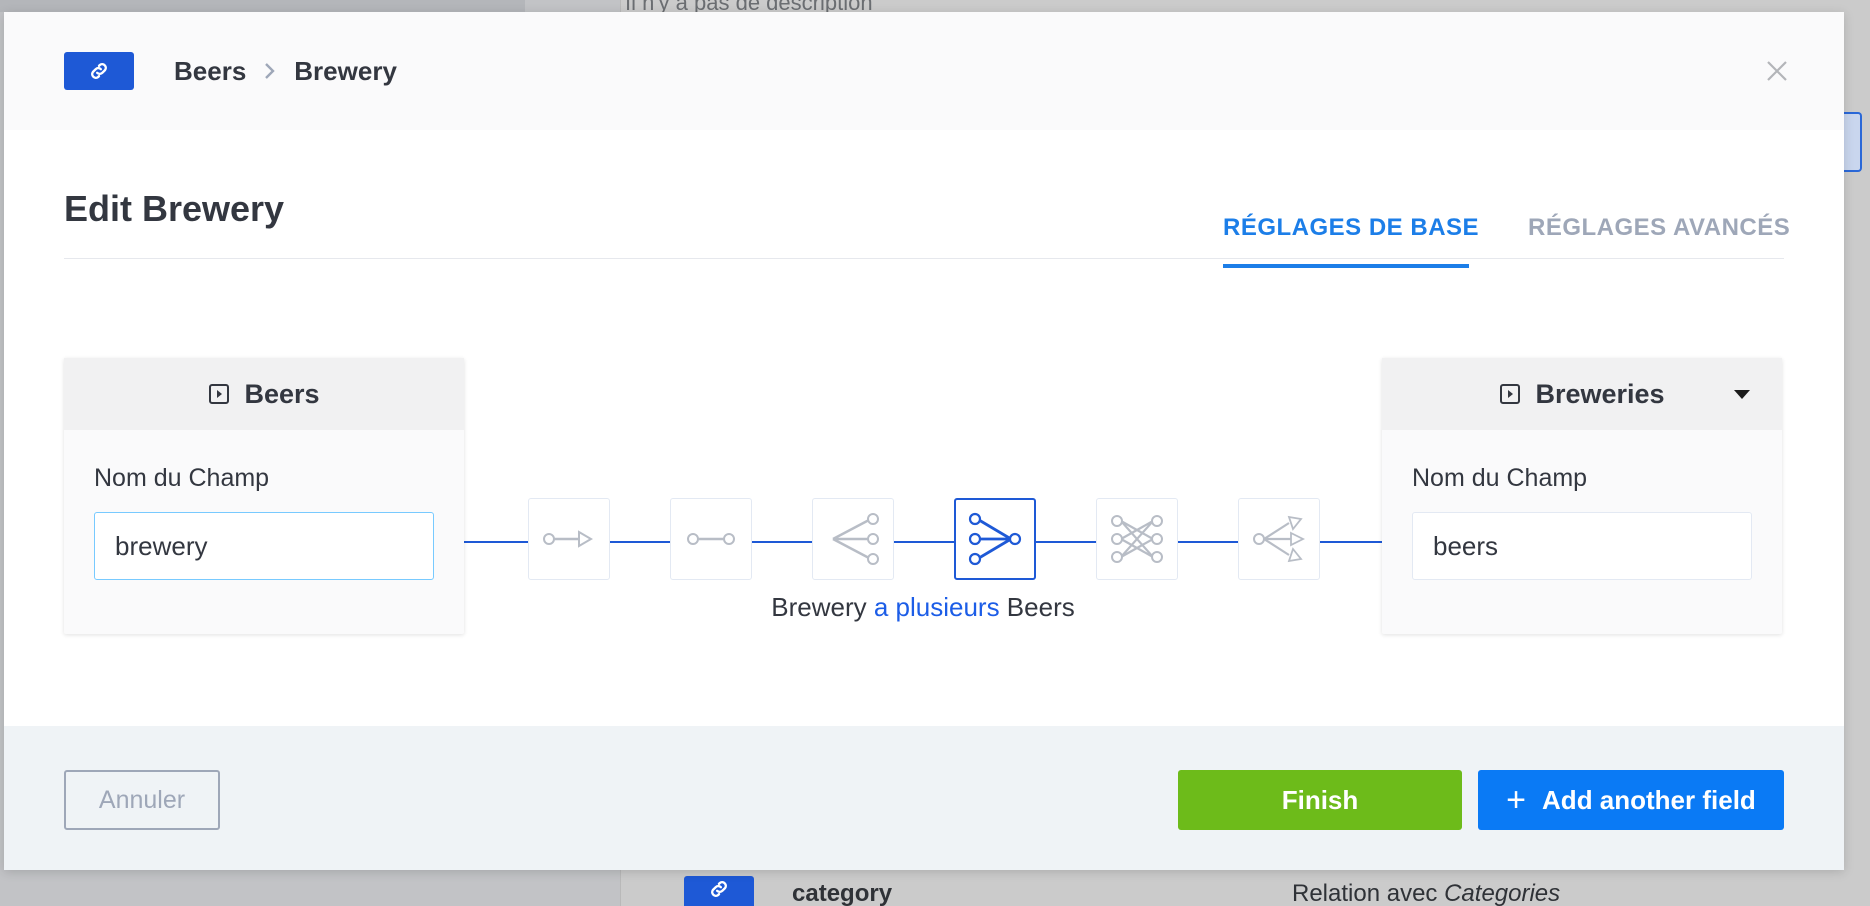  I want to click on settings-tabs: RÉGLAGES DE BASE RÉGLAGES AVANCÉS, so click(924, 237).